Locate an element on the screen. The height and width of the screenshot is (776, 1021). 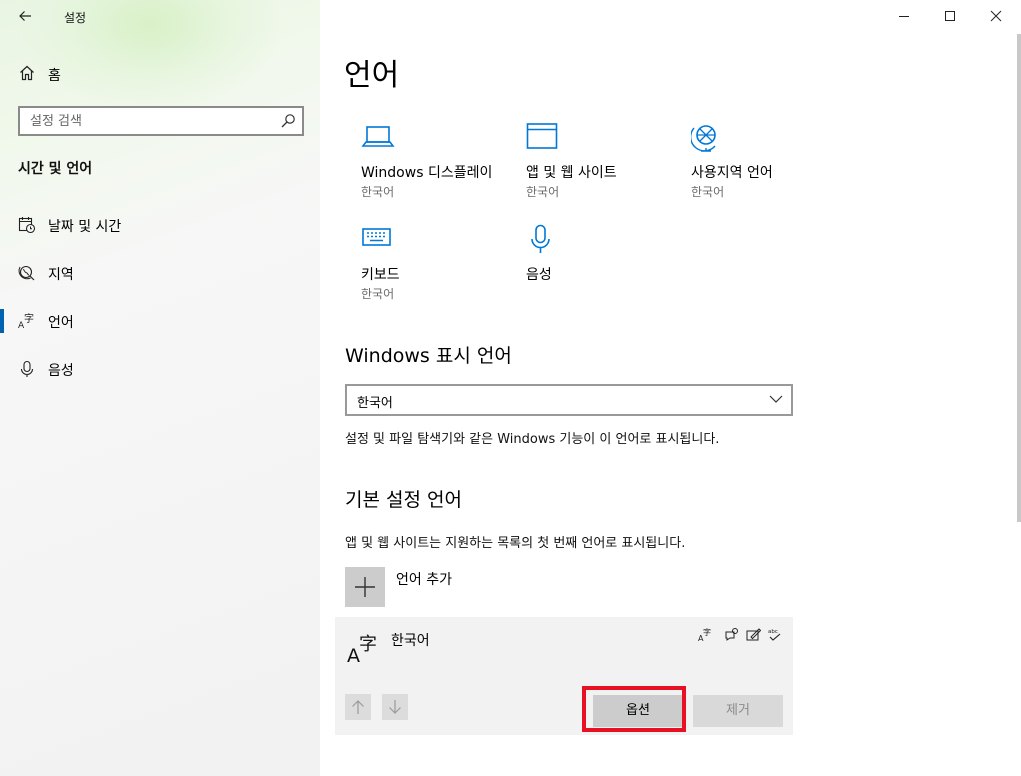
caption-buttons is located at coordinates (951, 17).